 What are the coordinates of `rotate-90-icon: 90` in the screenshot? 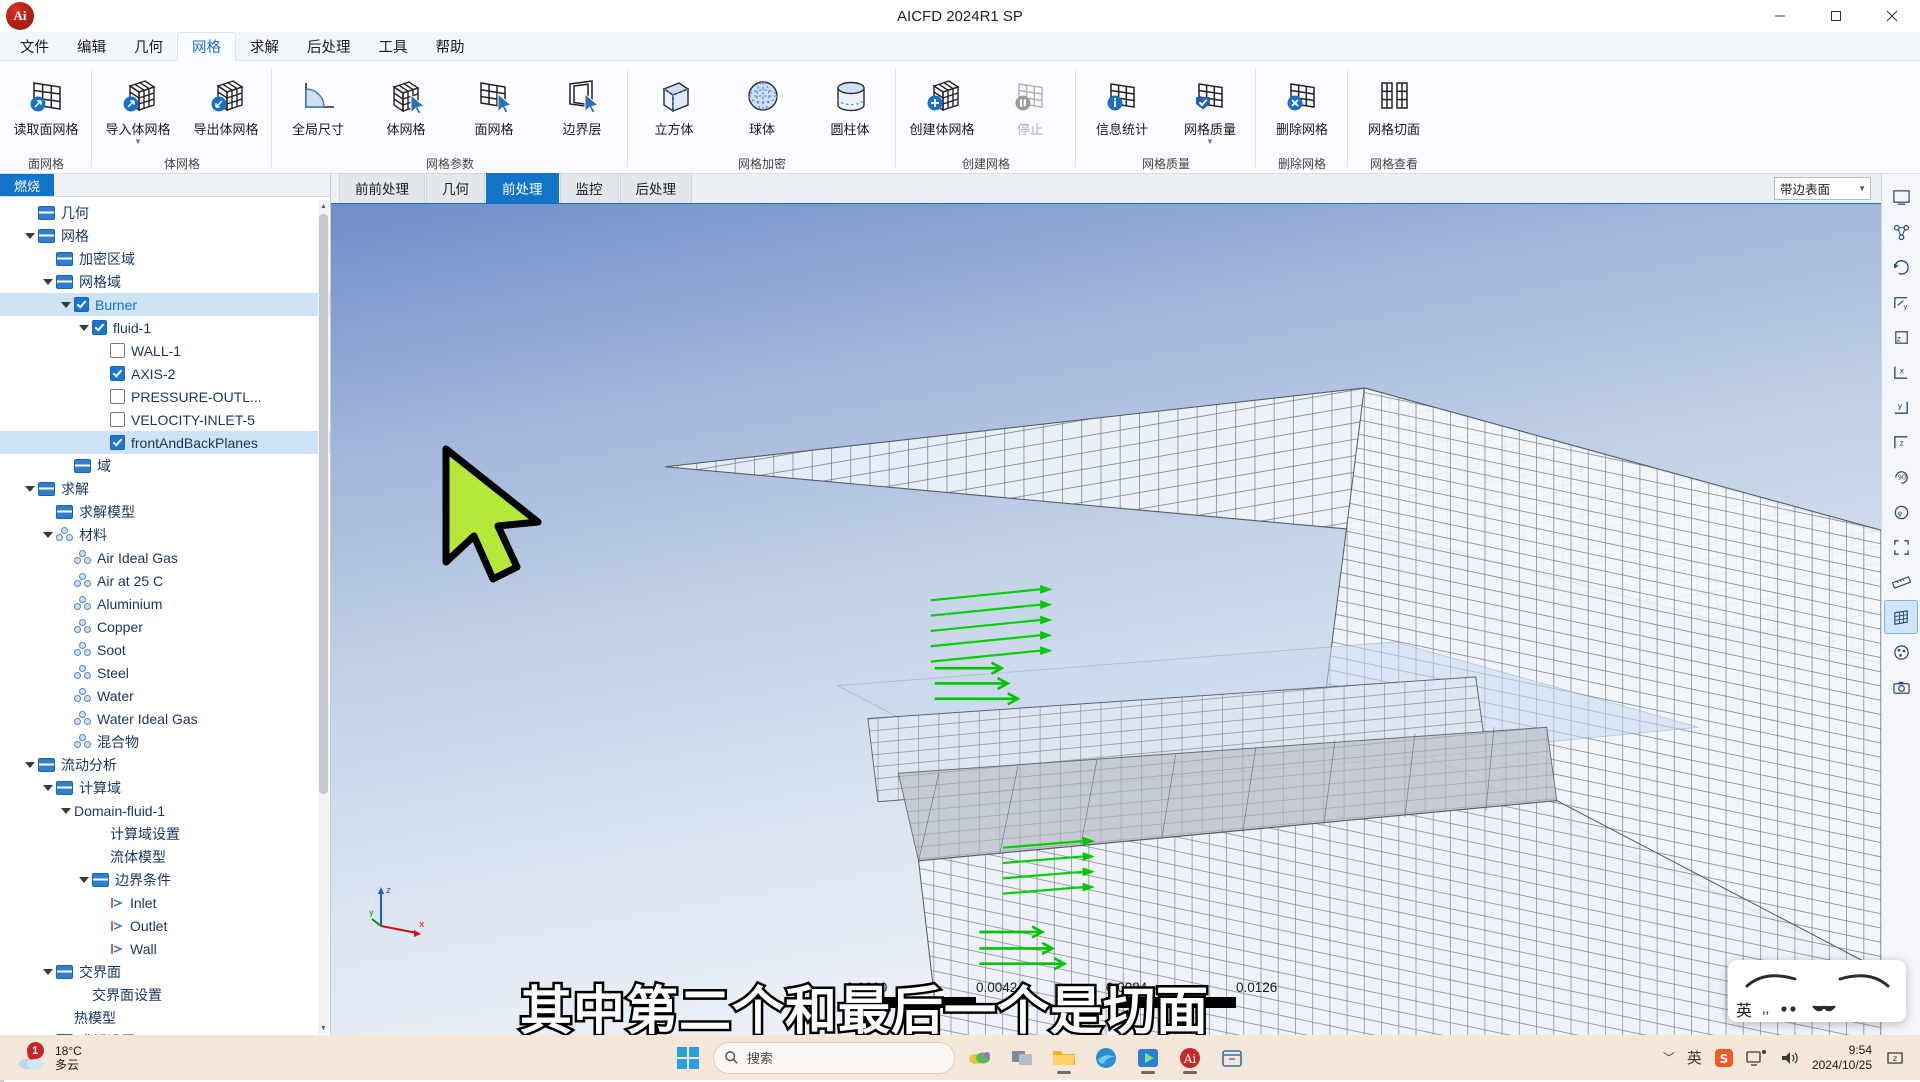 It's located at (1901, 477).